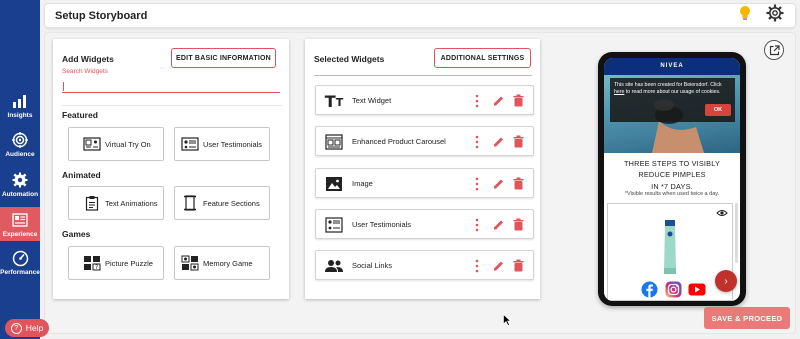  I want to click on selected-widget-label: Text Widget, so click(372, 100).